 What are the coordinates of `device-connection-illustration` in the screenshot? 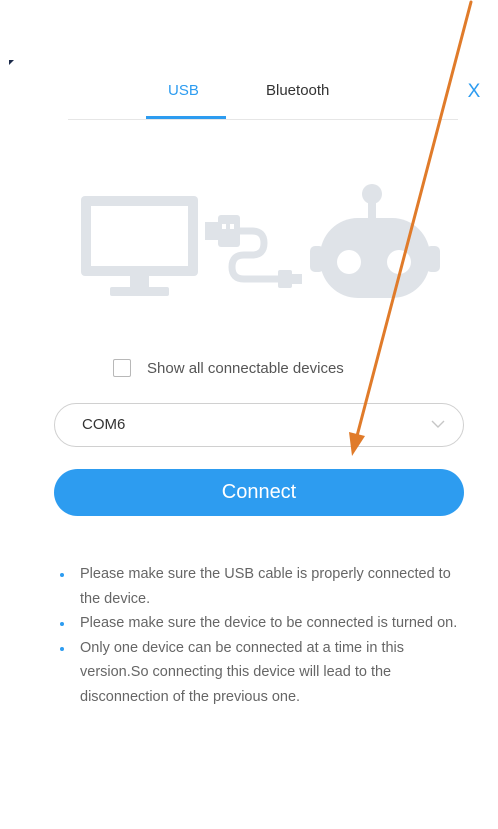 It's located at (260, 241).